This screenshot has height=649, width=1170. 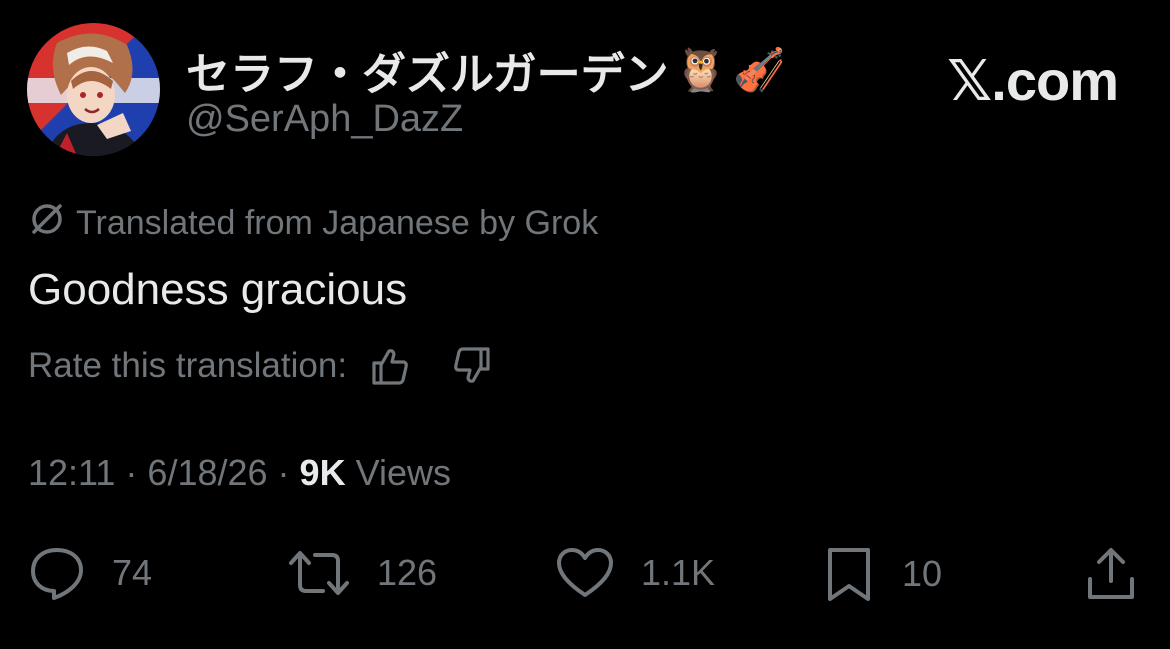 I want to click on tweet-meta: 12:11 · 6/18/26 · 9K Views, so click(x=239, y=473).